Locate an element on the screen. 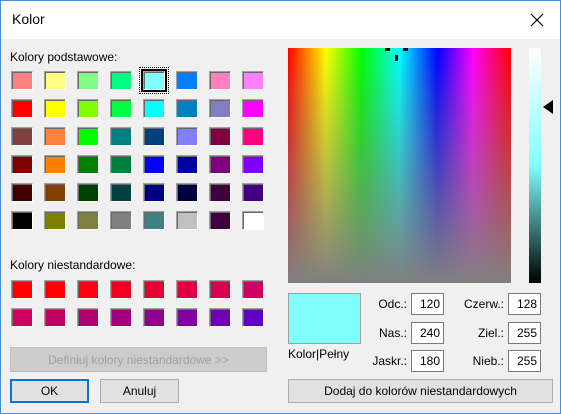  sat-field: 240 is located at coordinates (427, 333).